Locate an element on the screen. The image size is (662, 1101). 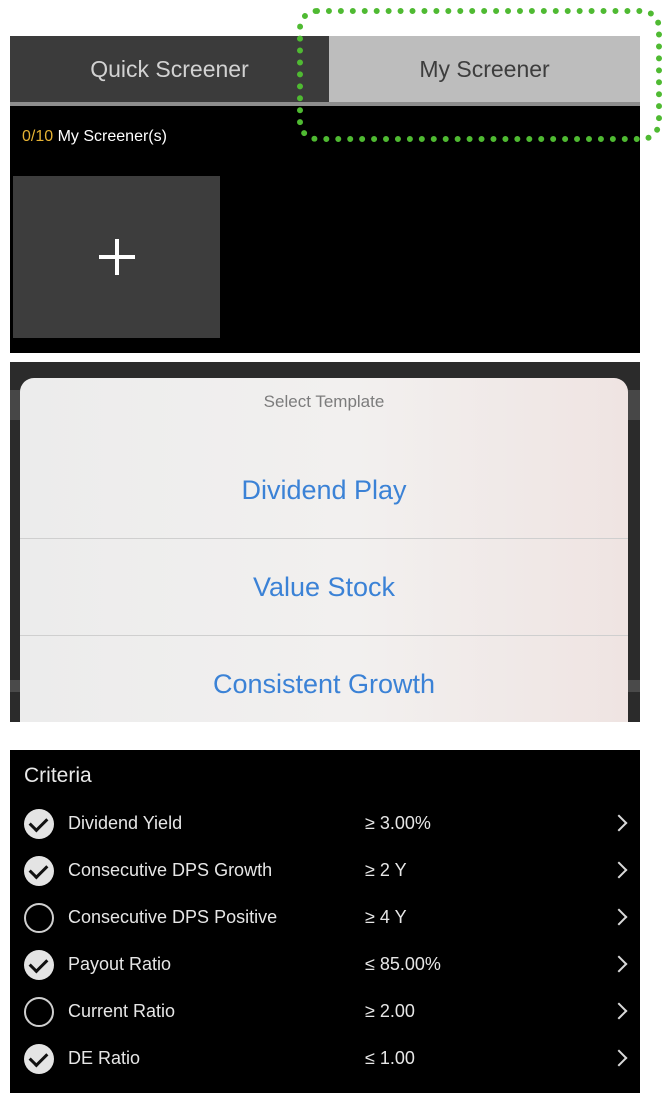
criteria-value: ≥ 4 Y is located at coordinates (386, 917).